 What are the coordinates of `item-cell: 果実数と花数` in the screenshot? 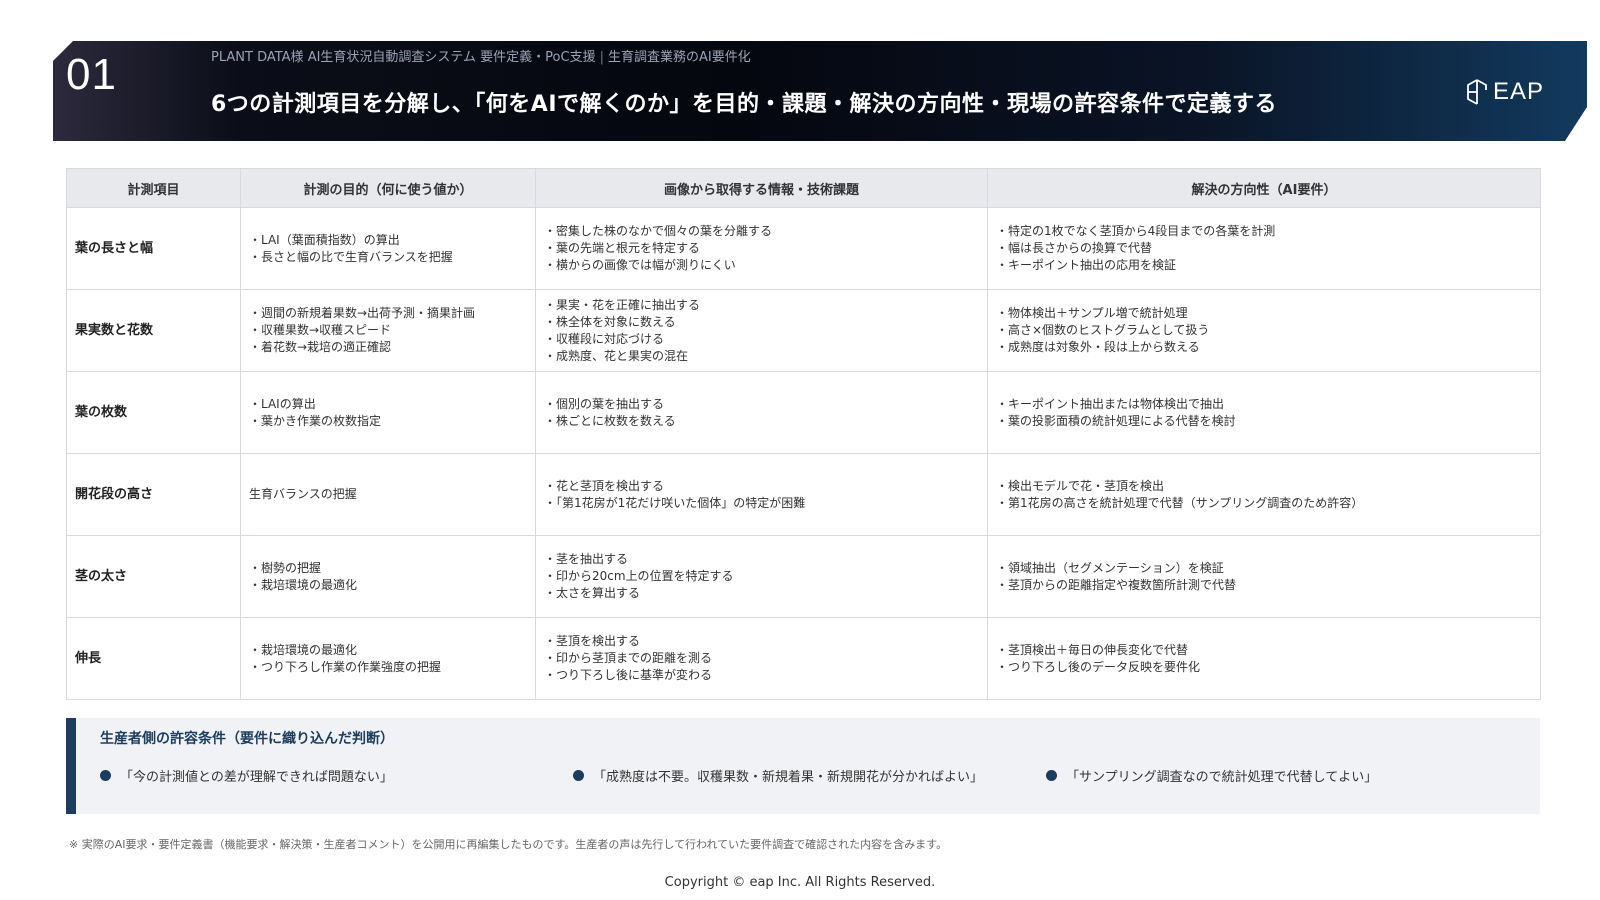 It's located at (153, 330).